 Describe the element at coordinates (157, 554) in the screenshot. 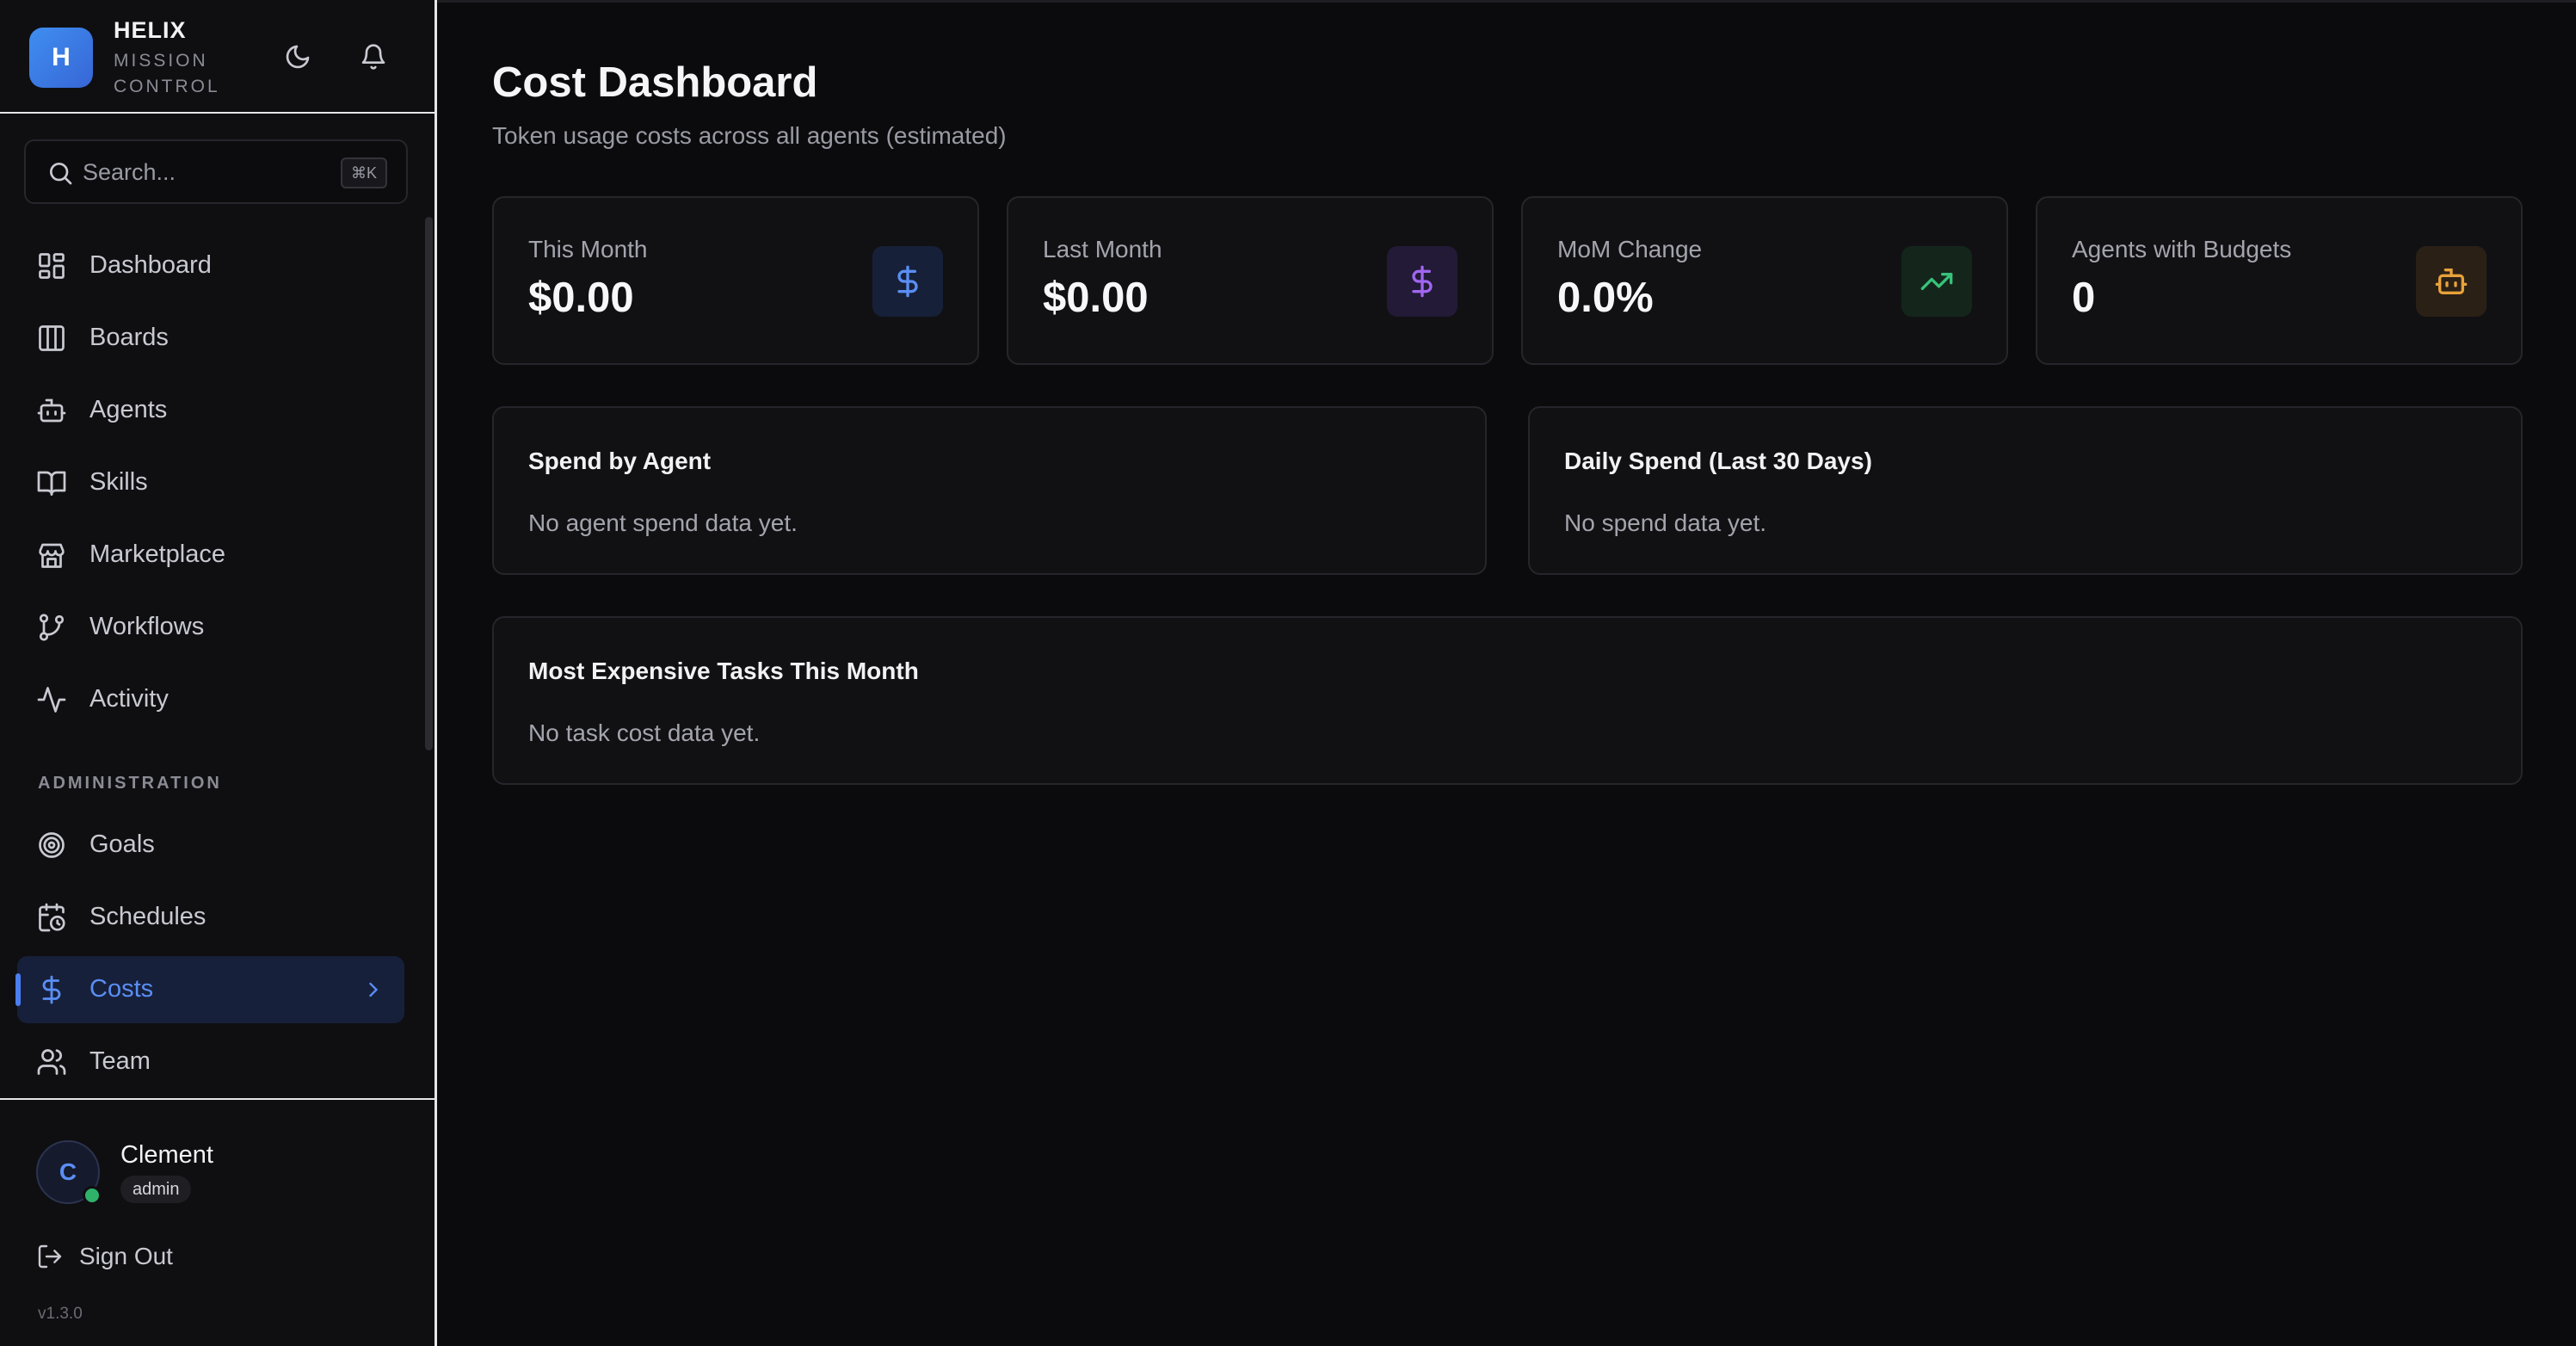

I see `sidebar-item-label: Marketplace` at that location.